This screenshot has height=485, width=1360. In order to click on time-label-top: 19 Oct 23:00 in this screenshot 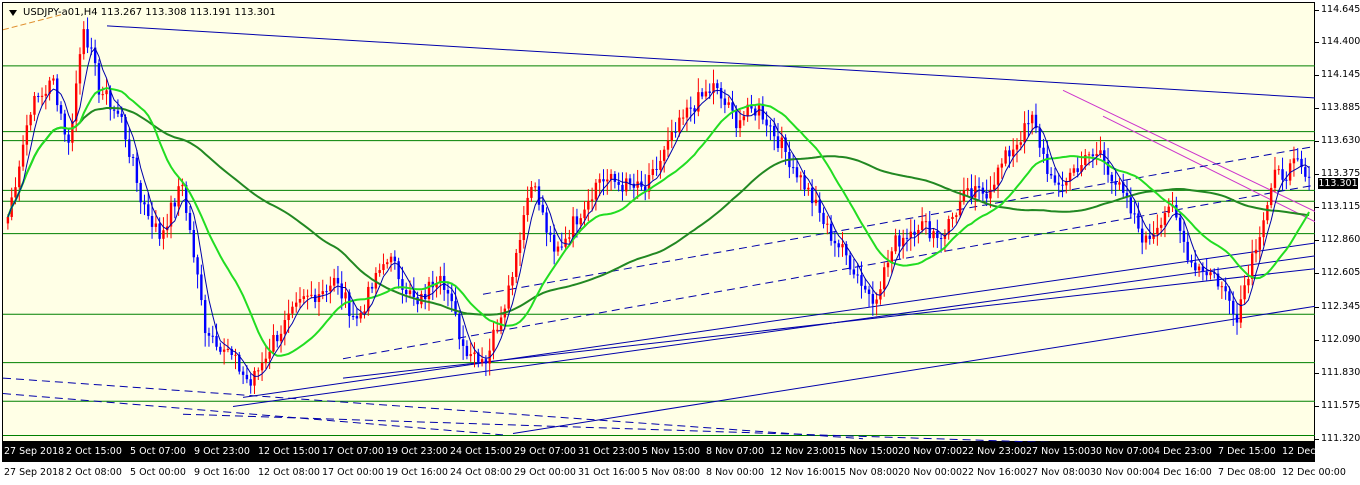, I will do `click(417, 451)`.